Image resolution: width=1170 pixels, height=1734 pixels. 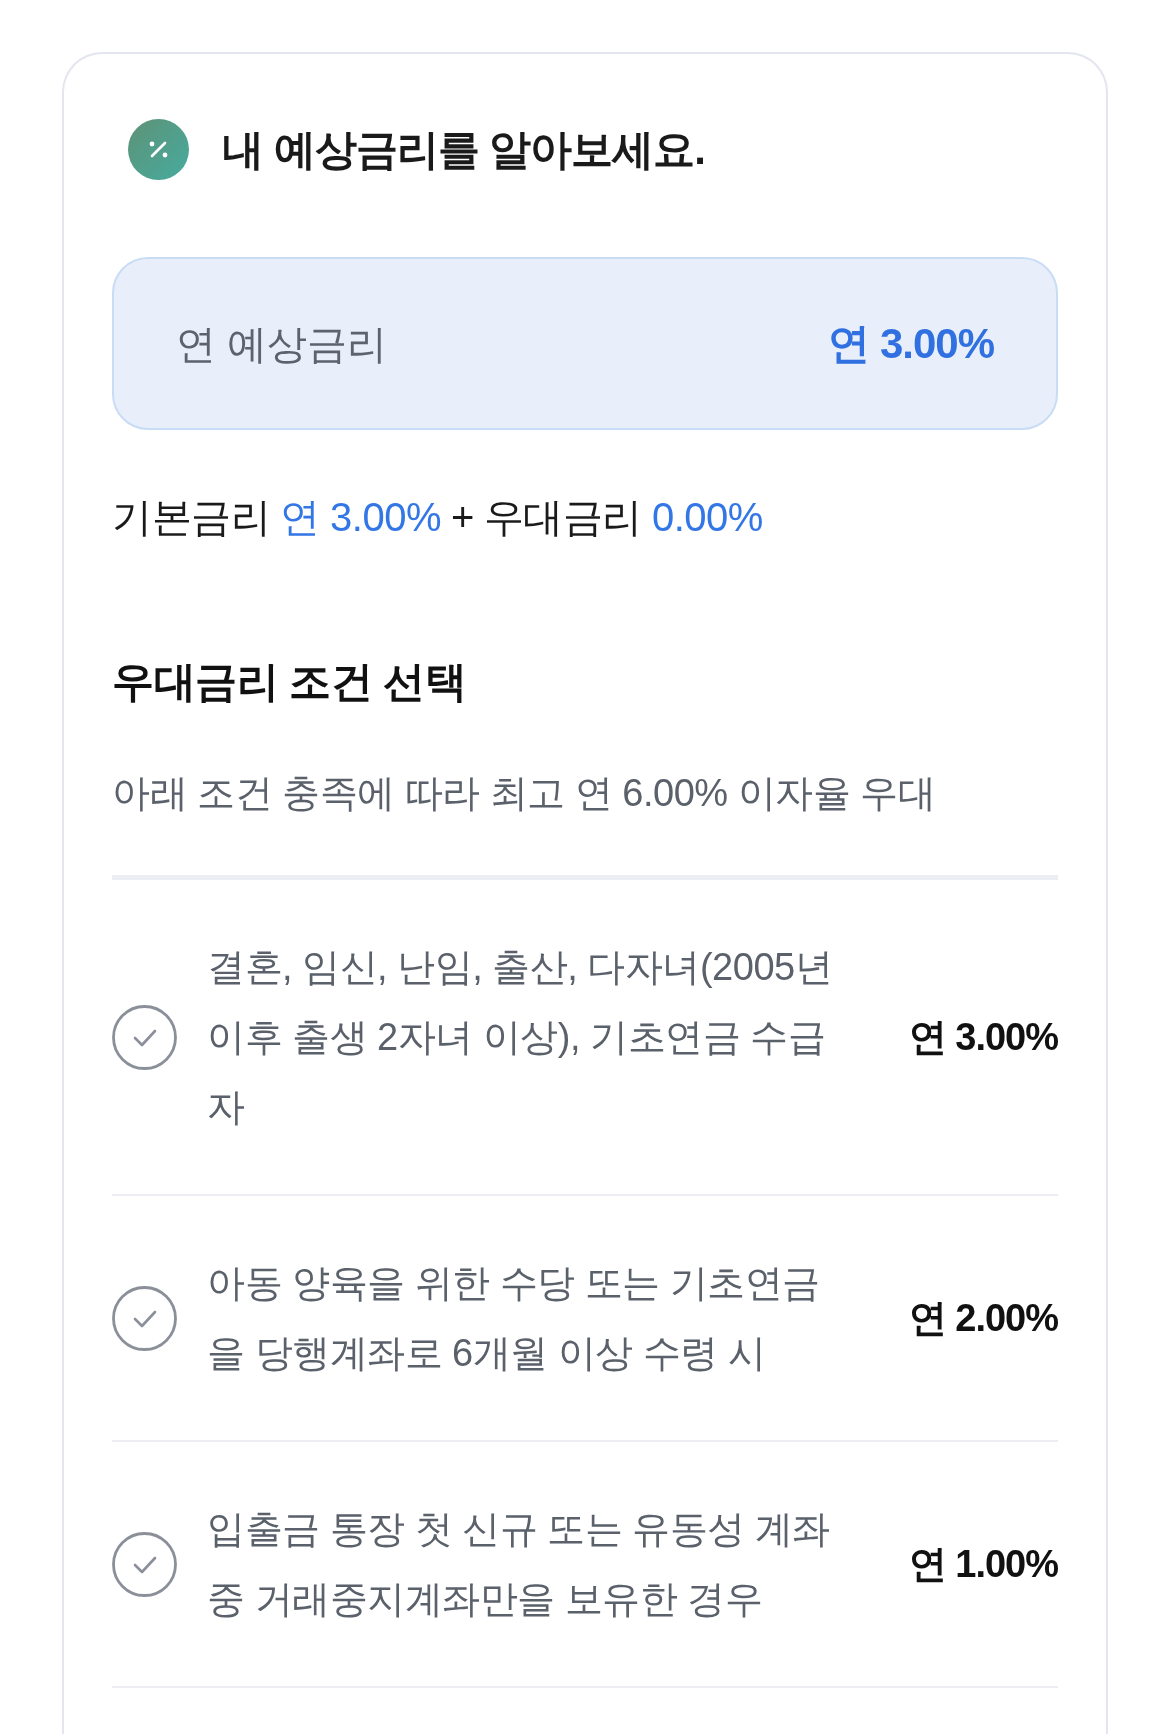 I want to click on section-heading: 우대금리 조건 선택, so click(x=290, y=682).